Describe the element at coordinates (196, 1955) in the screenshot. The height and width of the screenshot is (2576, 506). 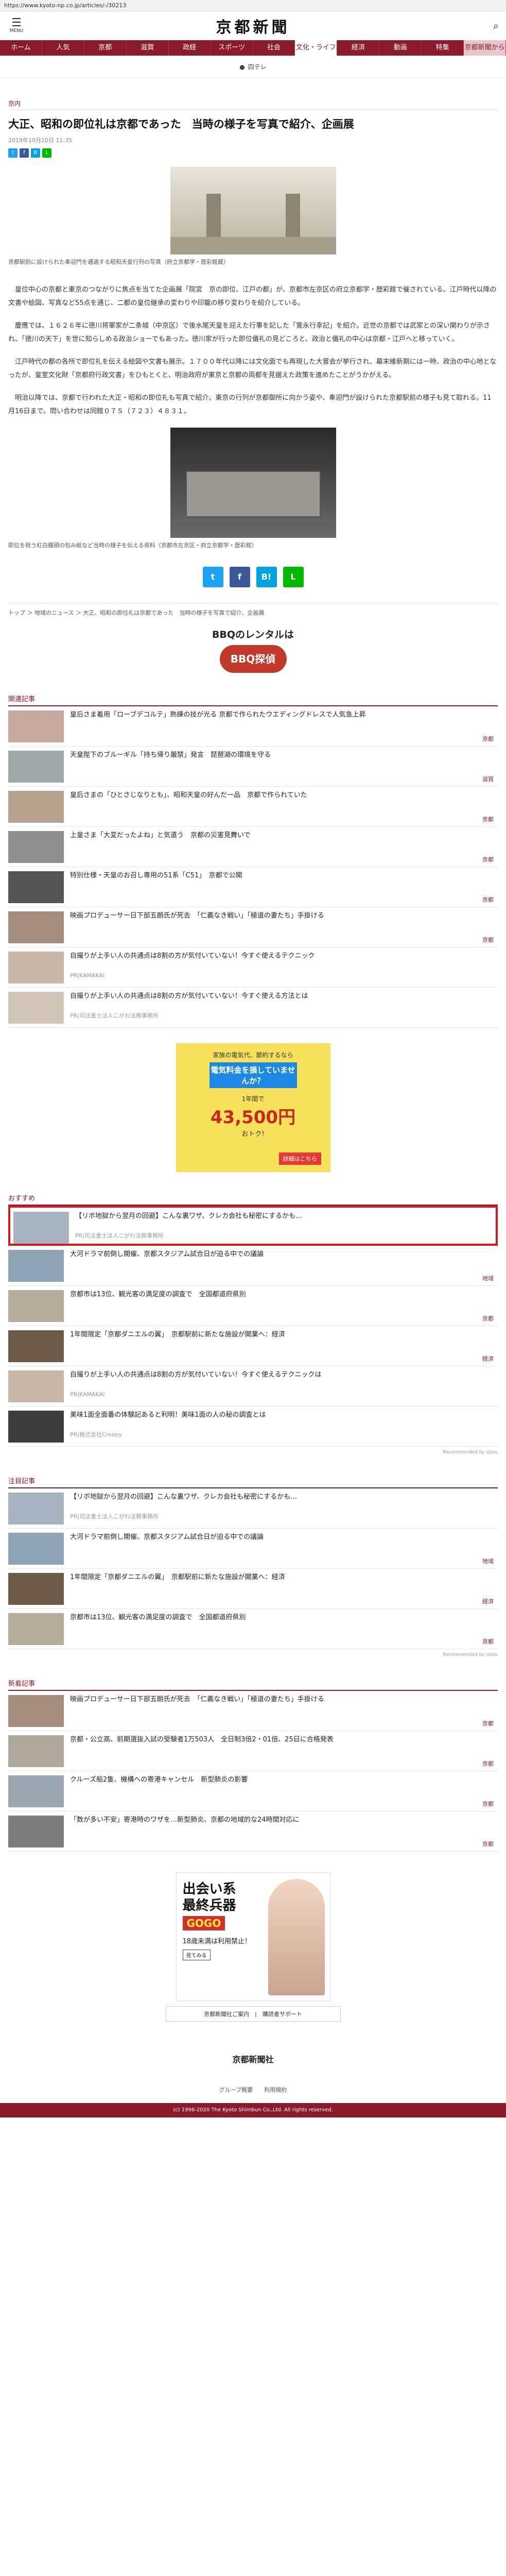
I see `dating-ad-button: 見てみる` at that location.